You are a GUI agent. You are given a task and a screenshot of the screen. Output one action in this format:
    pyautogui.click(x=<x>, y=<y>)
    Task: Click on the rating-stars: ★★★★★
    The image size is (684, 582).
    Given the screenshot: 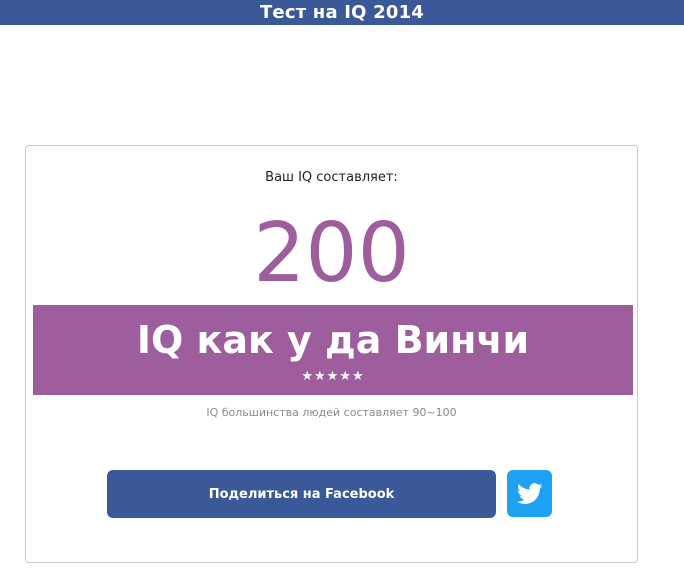 What is the action you would take?
    pyautogui.click(x=333, y=376)
    